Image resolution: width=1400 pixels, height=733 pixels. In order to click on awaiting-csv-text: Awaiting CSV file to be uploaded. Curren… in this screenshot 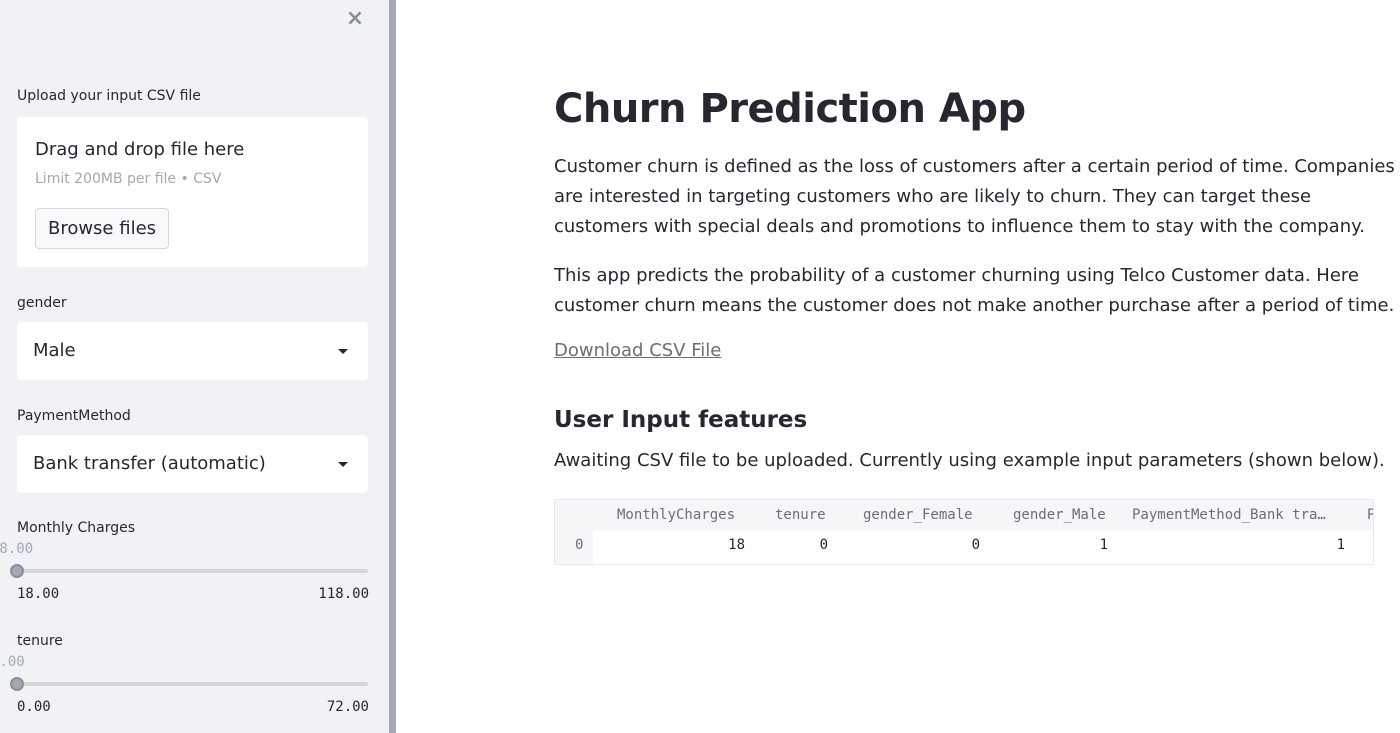, I will do `click(969, 460)`.